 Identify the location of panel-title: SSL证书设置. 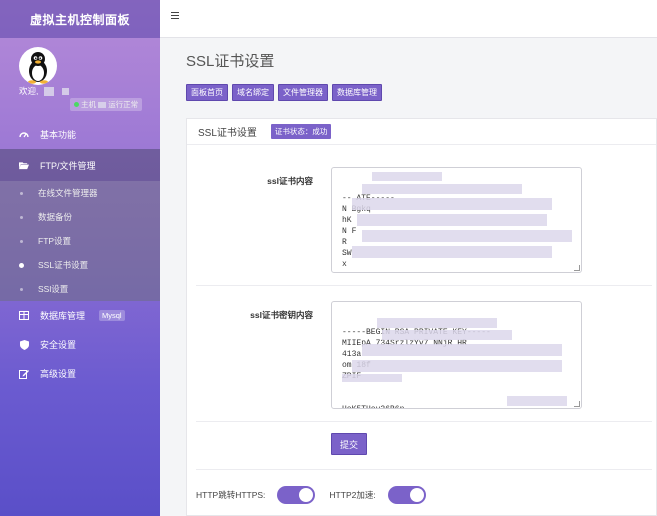
(227, 133).